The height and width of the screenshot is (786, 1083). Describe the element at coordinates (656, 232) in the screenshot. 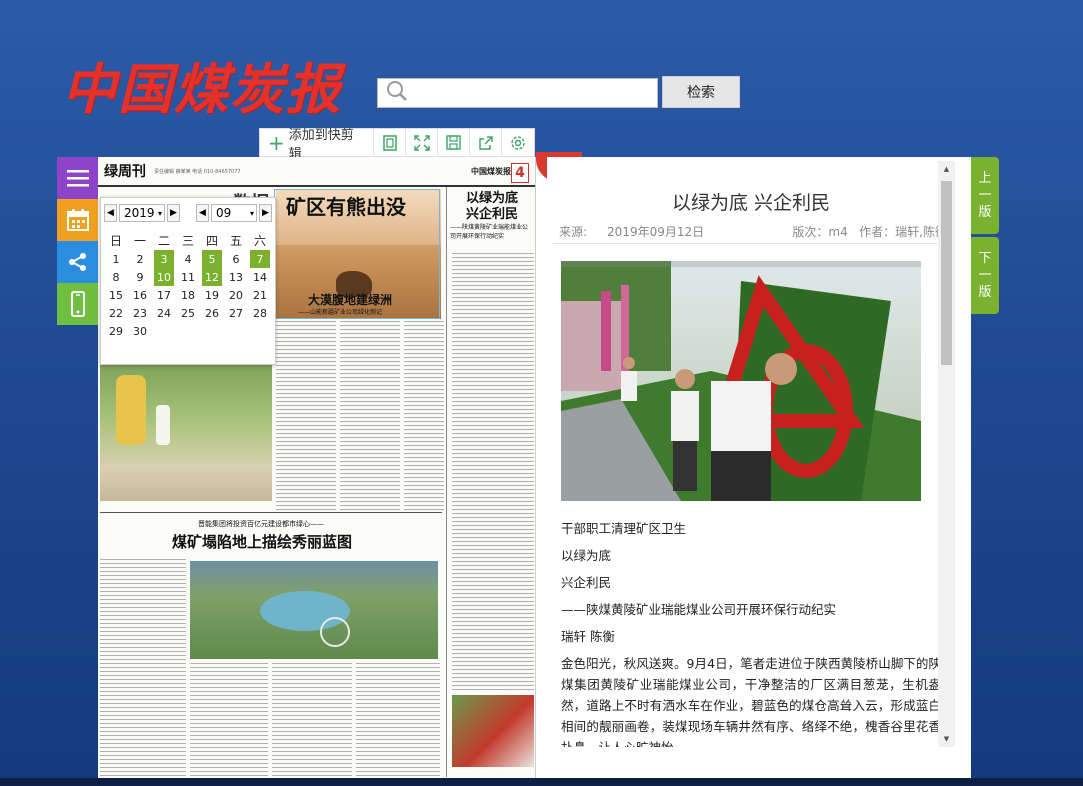

I see `article-date: 2019年09月12日` at that location.